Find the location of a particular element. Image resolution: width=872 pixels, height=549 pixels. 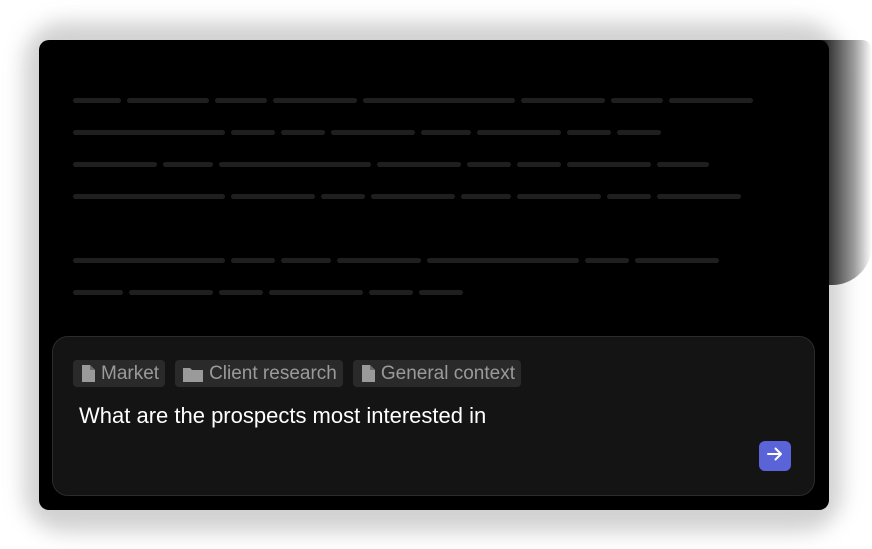

context-chips: Market Client research General context is located at coordinates (297, 373).